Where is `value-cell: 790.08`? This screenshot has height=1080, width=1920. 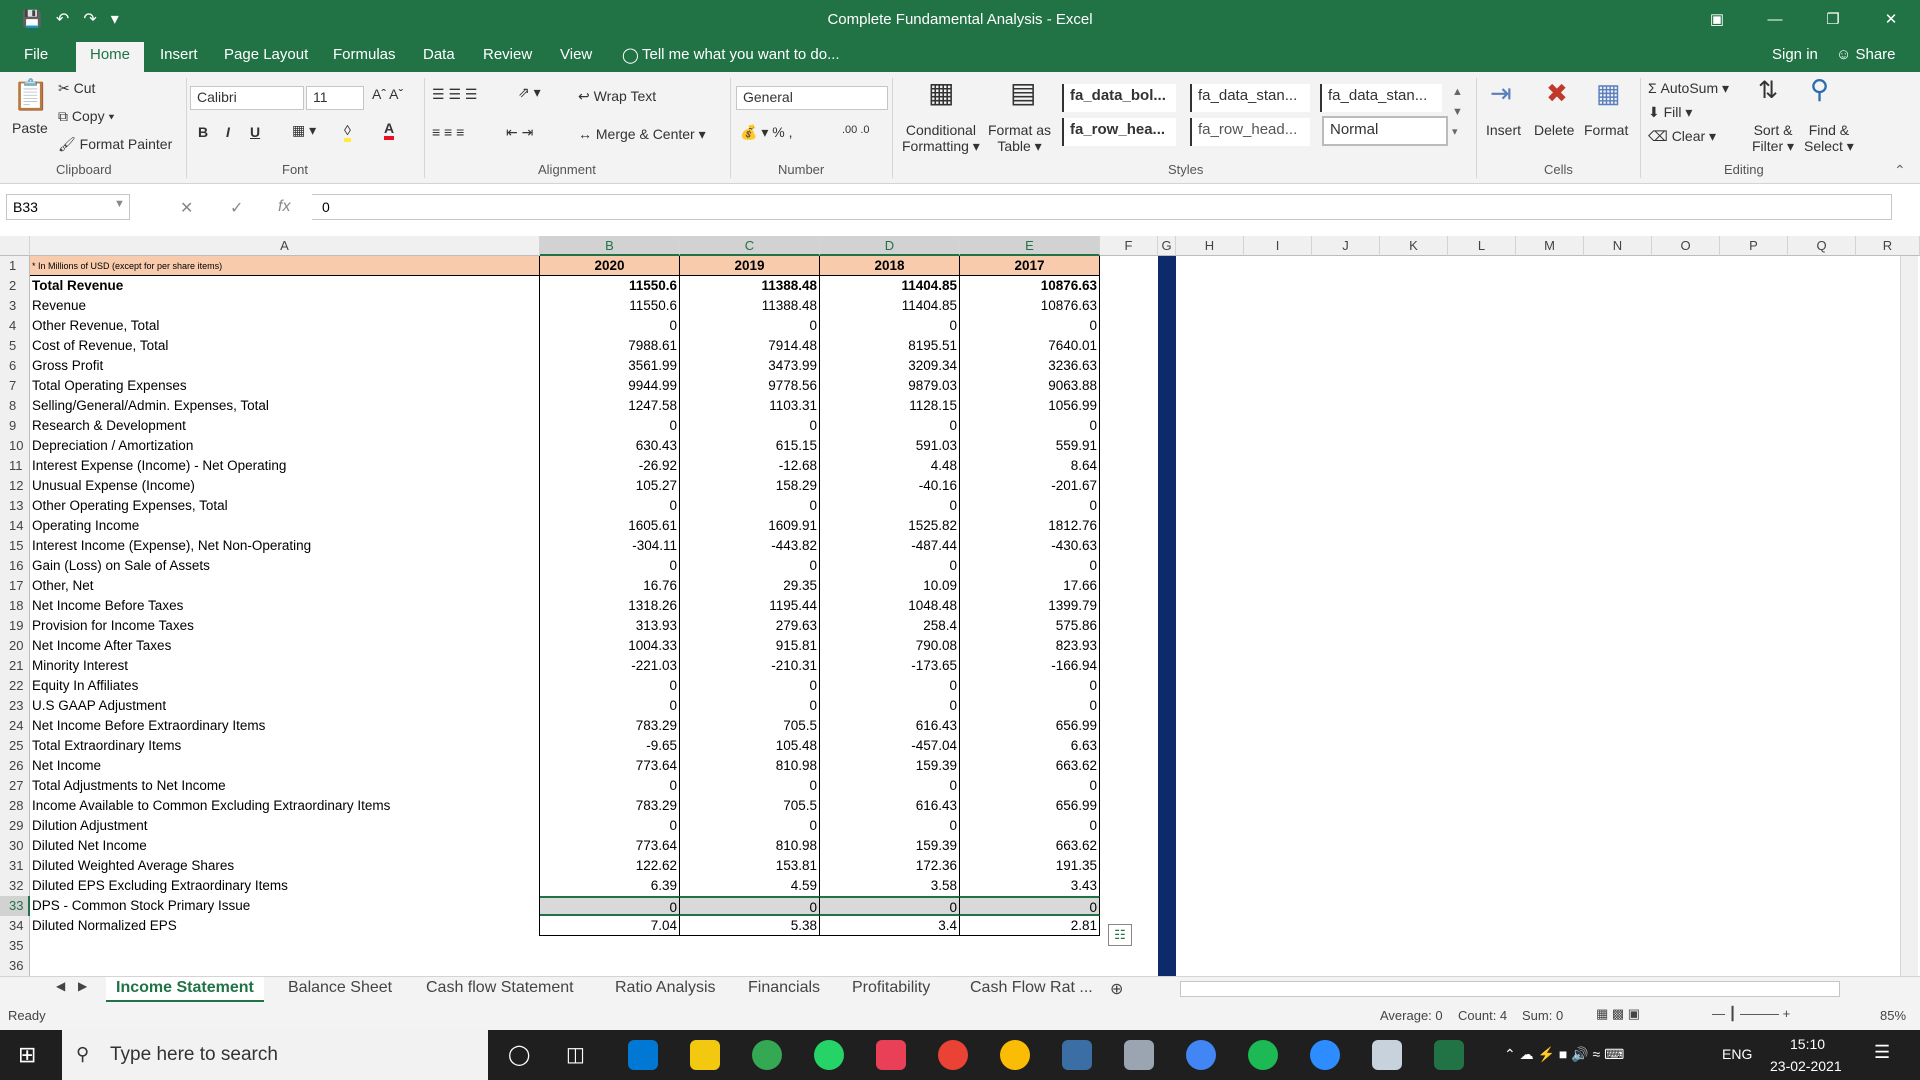 value-cell: 790.08 is located at coordinates (890, 646).